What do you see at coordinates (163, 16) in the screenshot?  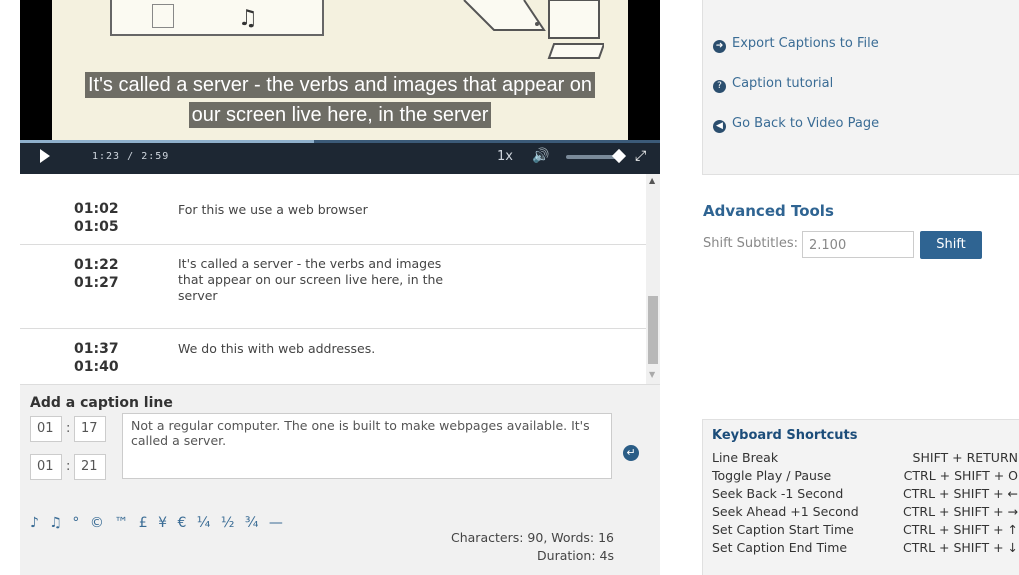 I see `doodle-knob` at bounding box center [163, 16].